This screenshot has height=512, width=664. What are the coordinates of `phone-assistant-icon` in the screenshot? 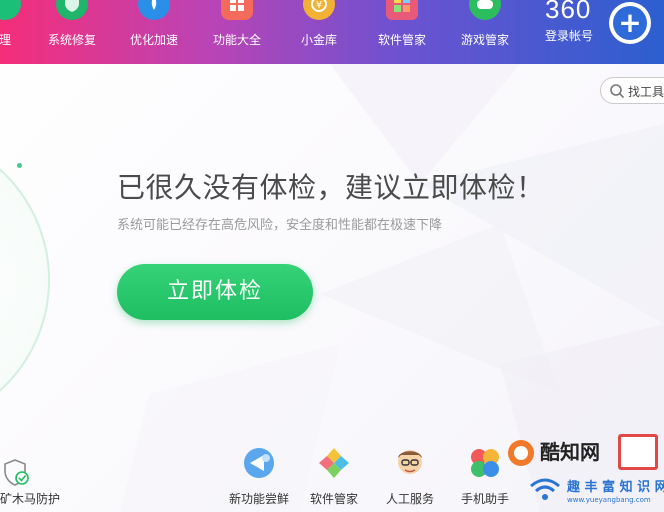 It's located at (485, 463).